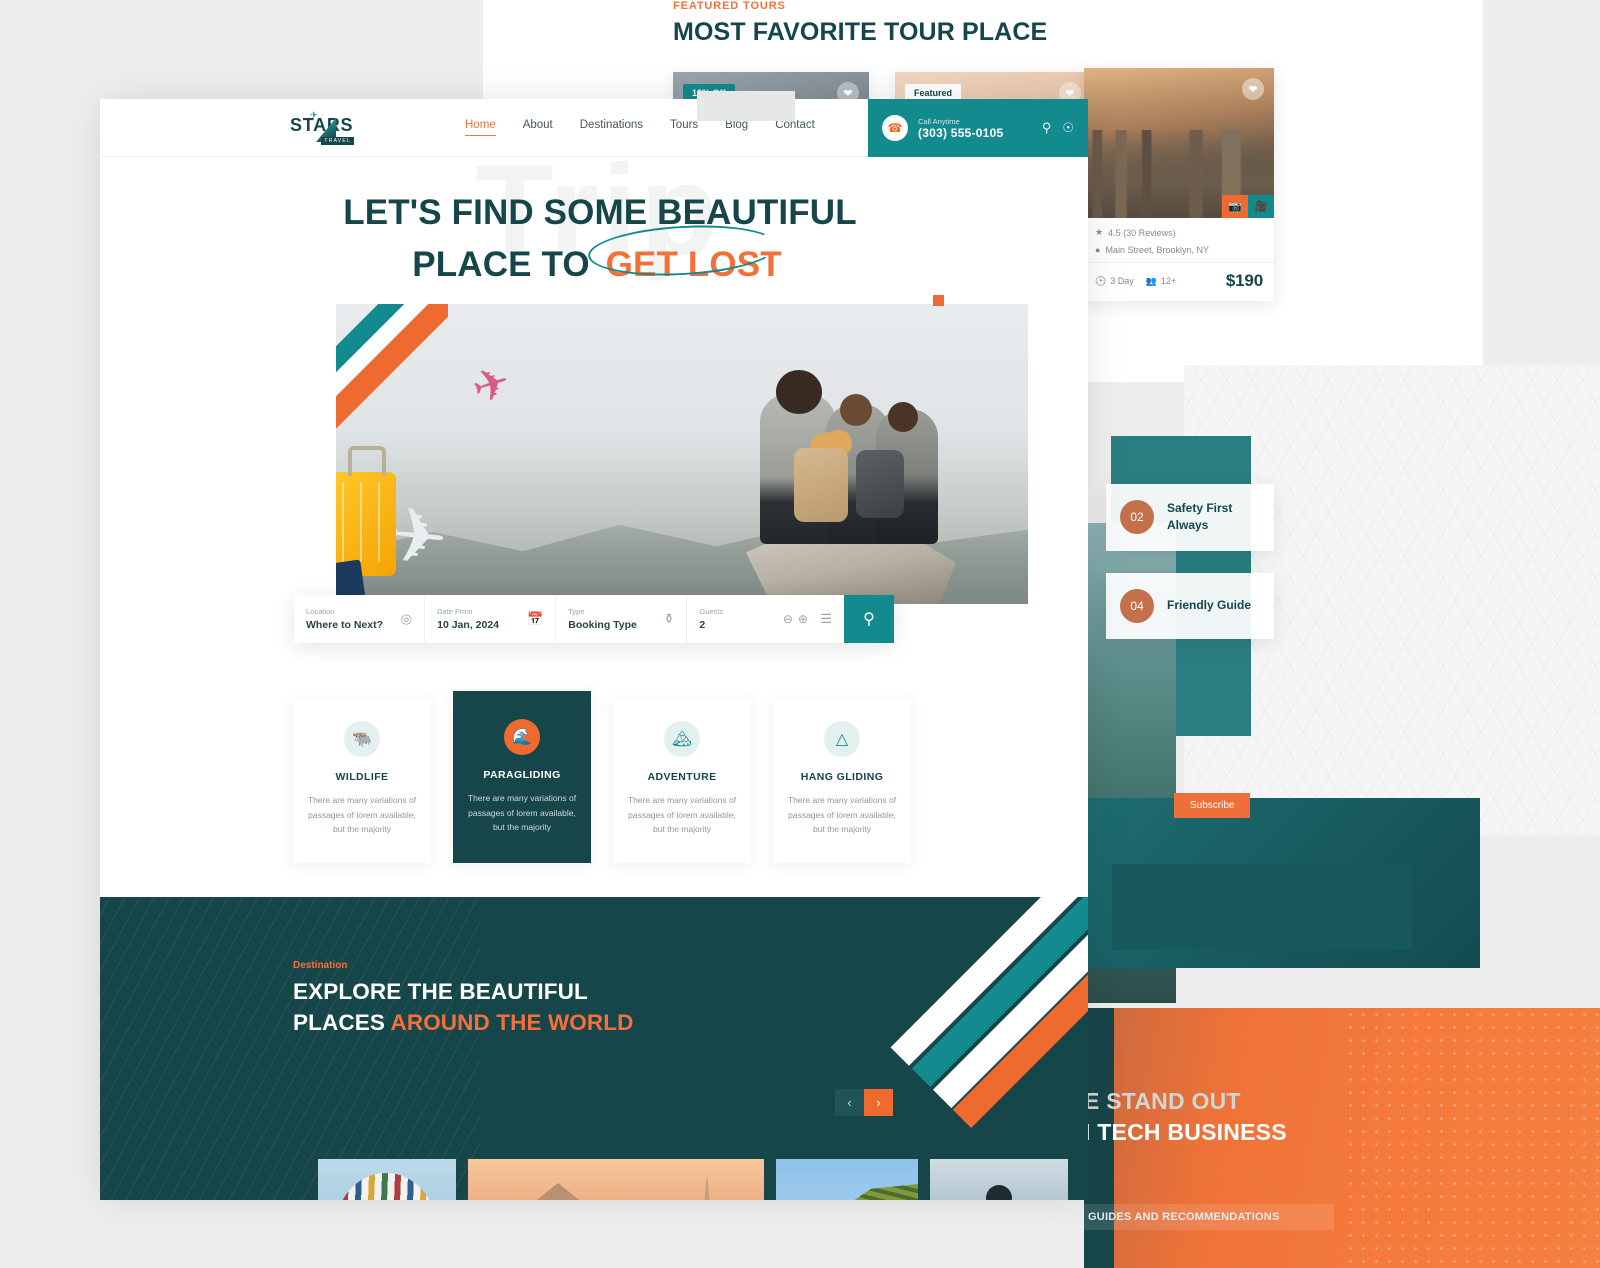 This screenshot has height=1268, width=1600. I want to click on activity-title: PARAGLIDING, so click(522, 775).